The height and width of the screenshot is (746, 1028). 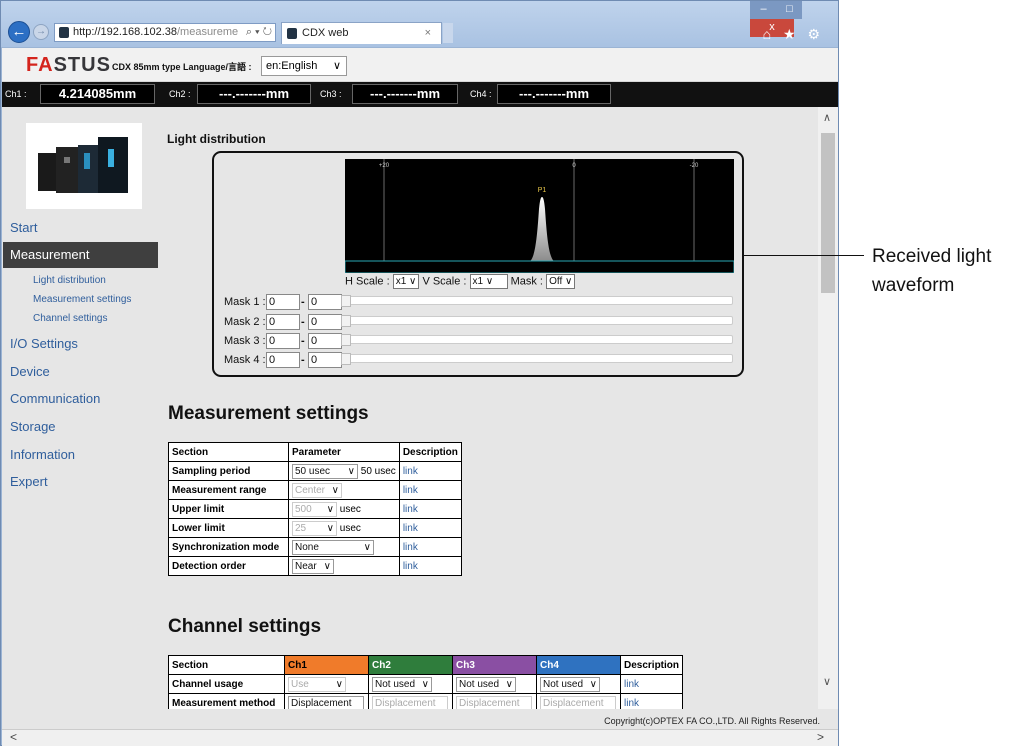 I want to click on sidebar-subitem-channel-settings: Channel settings, so click(x=70, y=318).